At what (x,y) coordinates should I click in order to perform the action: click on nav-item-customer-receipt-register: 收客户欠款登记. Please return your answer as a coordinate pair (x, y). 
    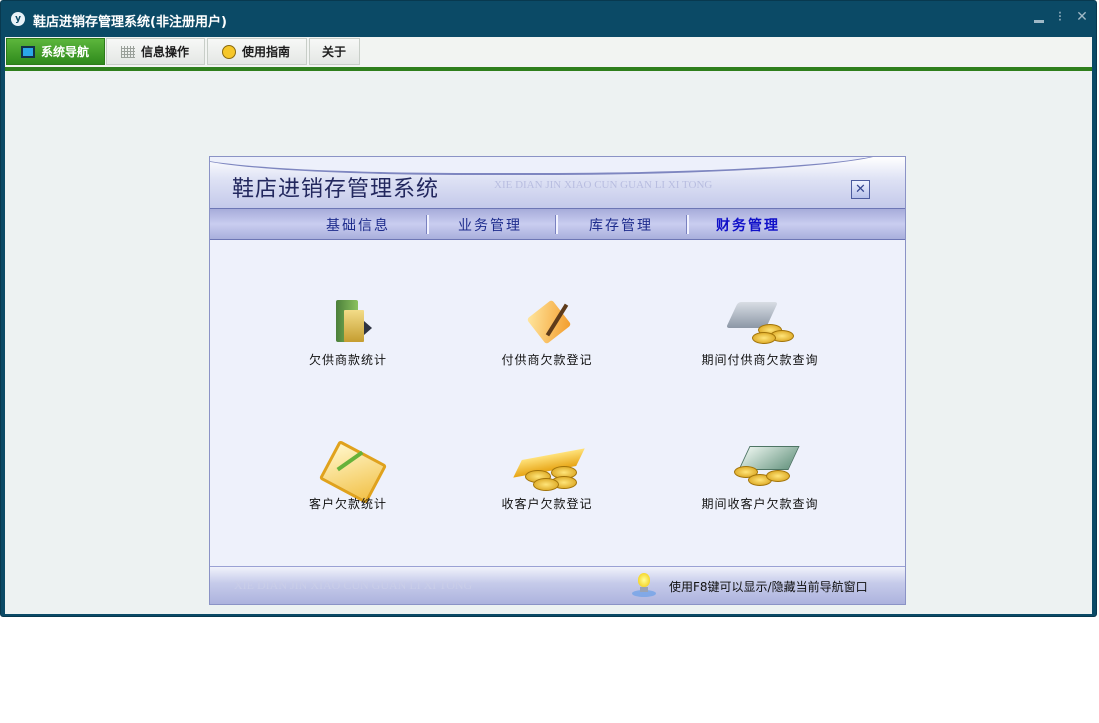
    Looking at the image, I should click on (547, 478).